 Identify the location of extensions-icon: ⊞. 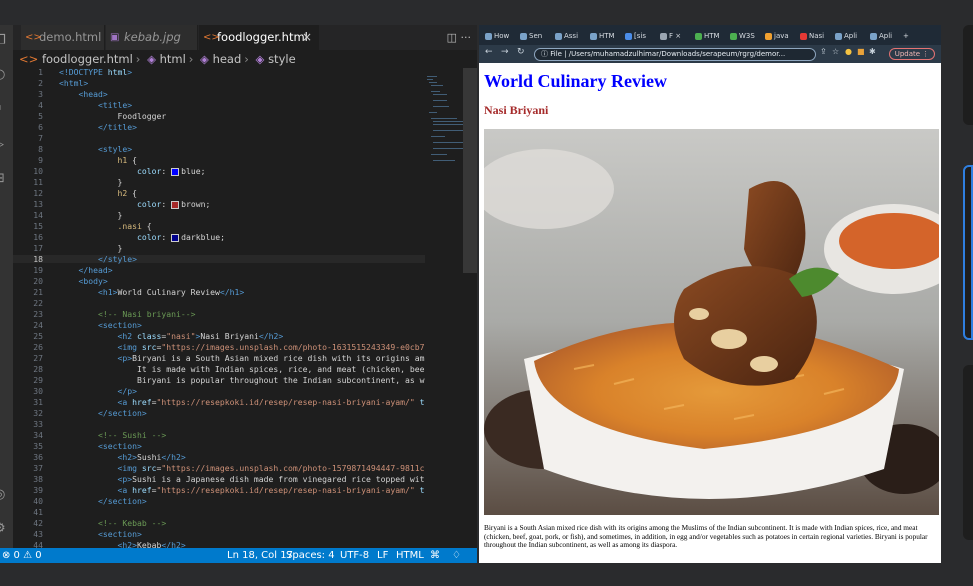
(5, 179).